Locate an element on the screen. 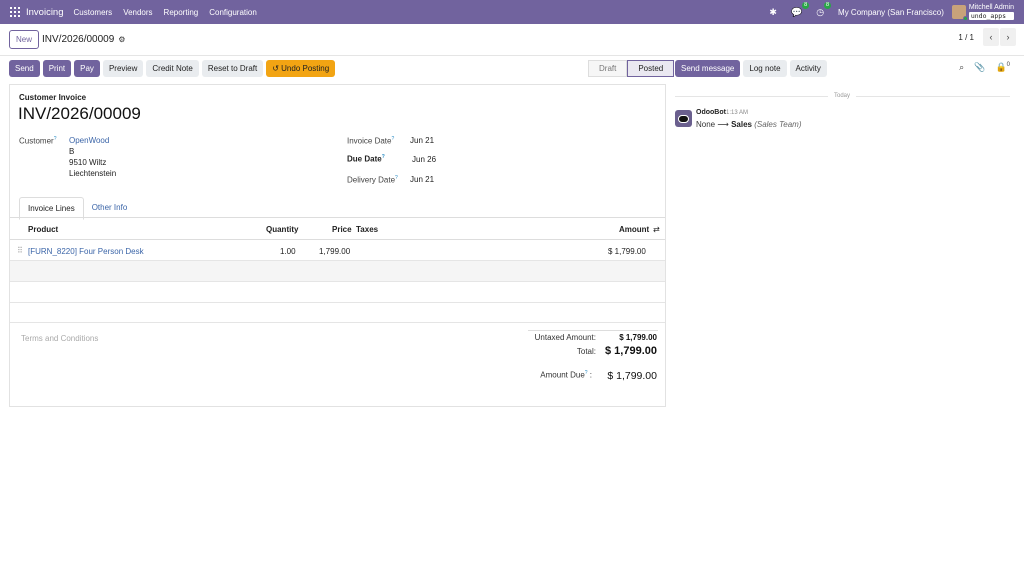 This screenshot has width=1024, height=576. invoice-date-field: Jun 21 is located at coordinates (422, 140).